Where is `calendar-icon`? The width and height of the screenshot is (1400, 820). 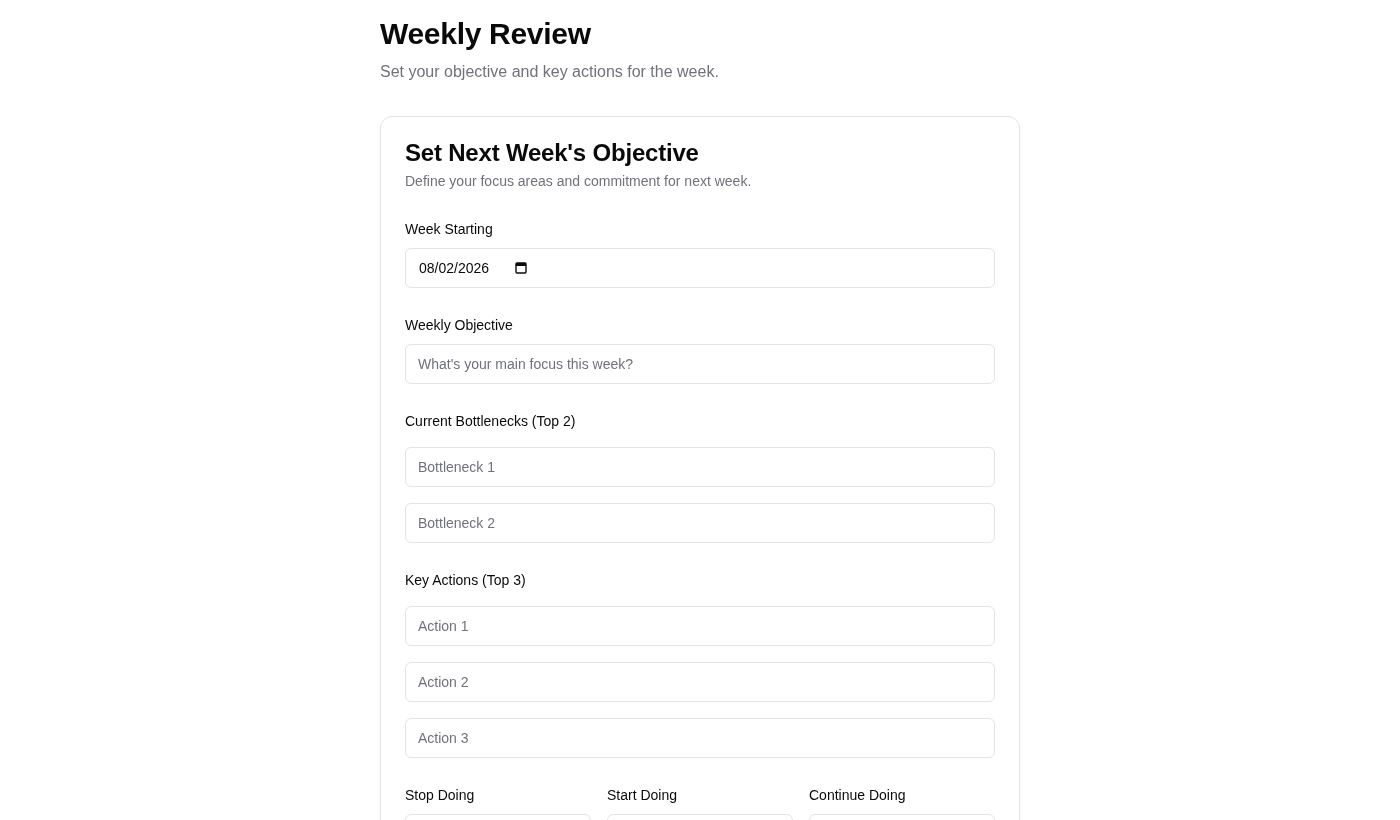
calendar-icon is located at coordinates (521, 268).